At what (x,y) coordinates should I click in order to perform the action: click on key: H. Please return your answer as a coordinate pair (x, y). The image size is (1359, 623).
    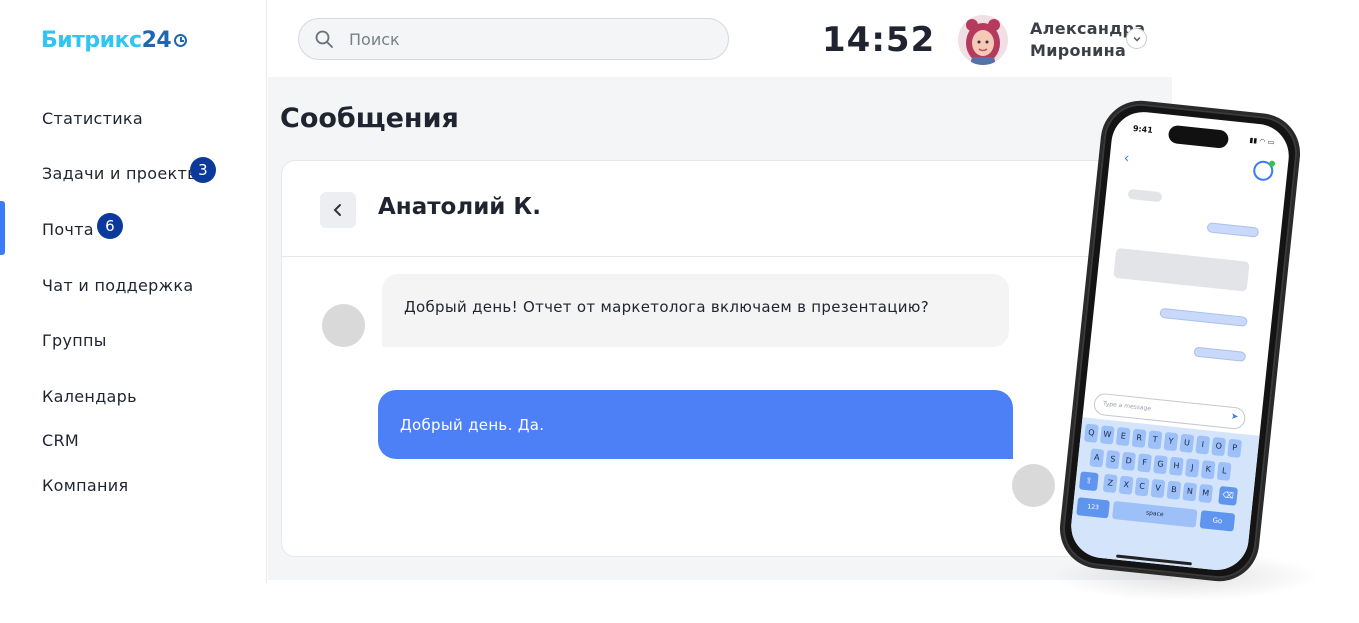
    Looking at the image, I should click on (1176, 466).